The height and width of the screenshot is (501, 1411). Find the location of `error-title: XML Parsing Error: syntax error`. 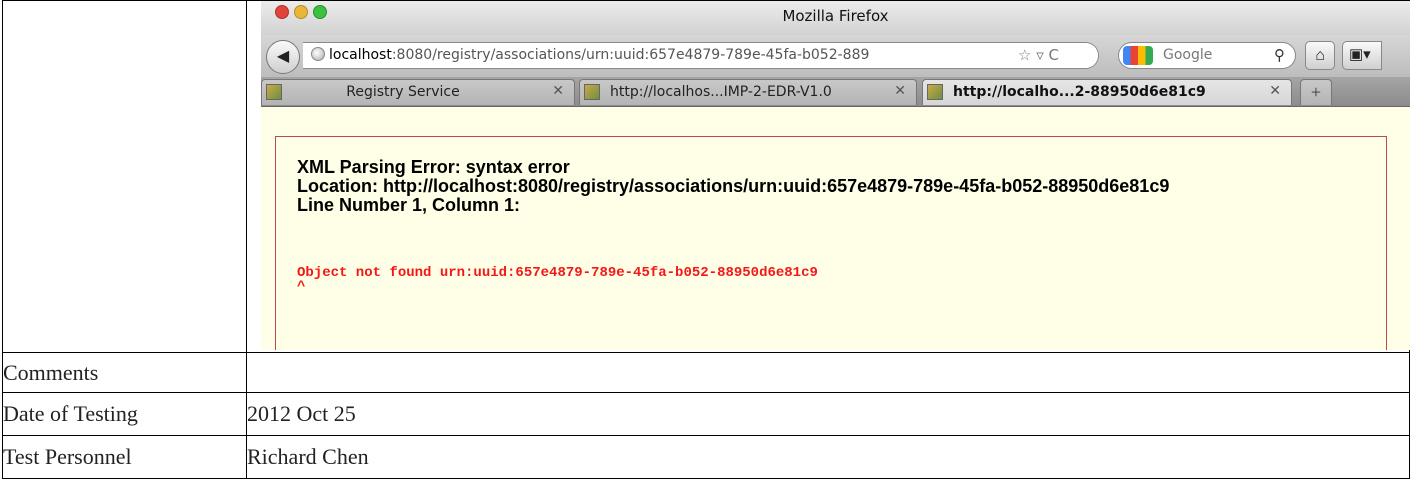

error-title: XML Parsing Error: syntax error is located at coordinates (433, 167).